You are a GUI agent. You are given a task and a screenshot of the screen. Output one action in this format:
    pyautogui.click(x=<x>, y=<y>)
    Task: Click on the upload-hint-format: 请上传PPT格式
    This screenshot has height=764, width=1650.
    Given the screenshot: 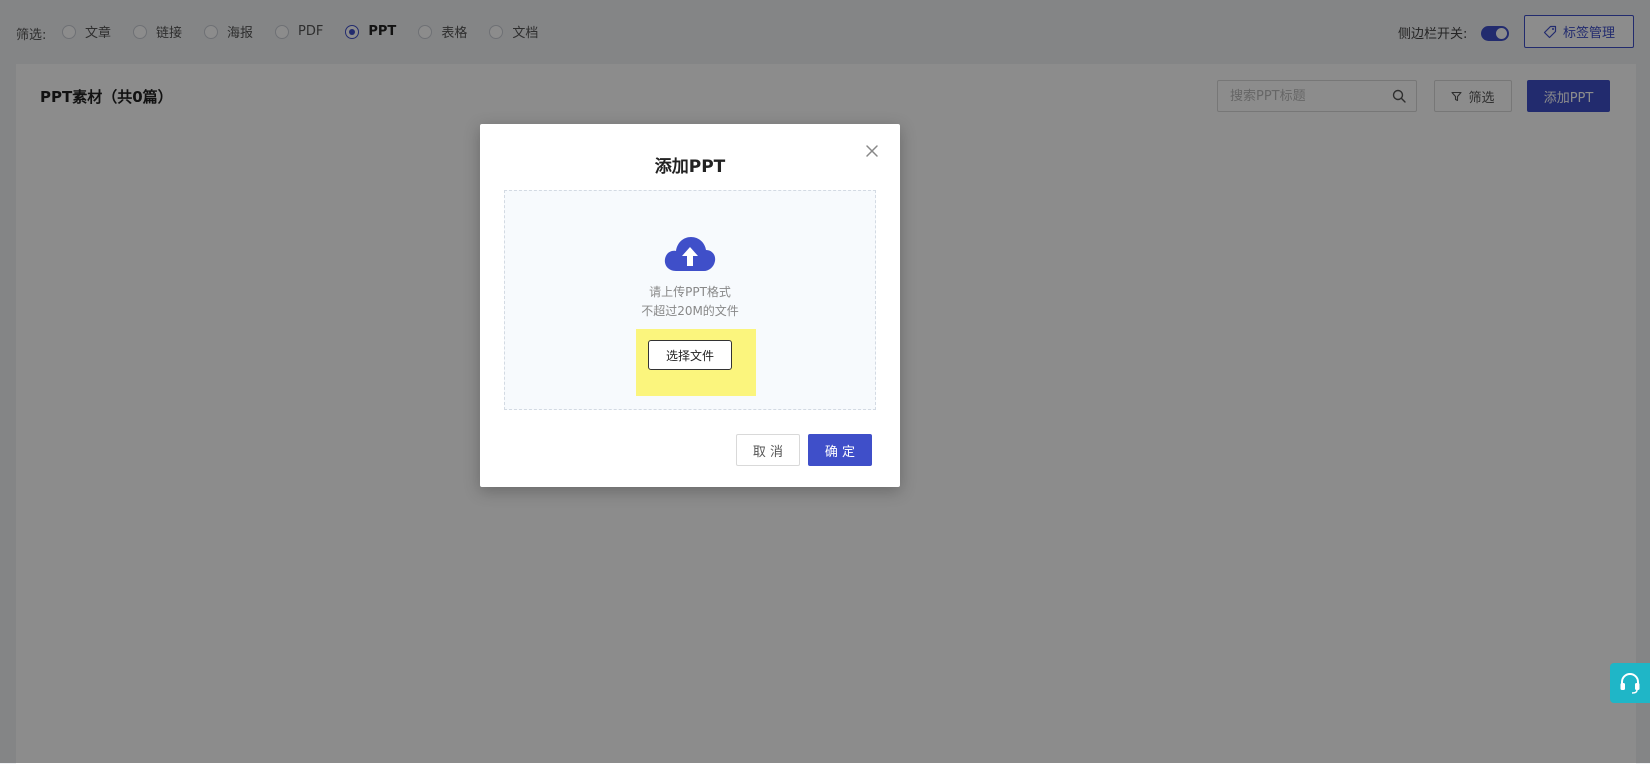 What is the action you would take?
    pyautogui.click(x=690, y=292)
    